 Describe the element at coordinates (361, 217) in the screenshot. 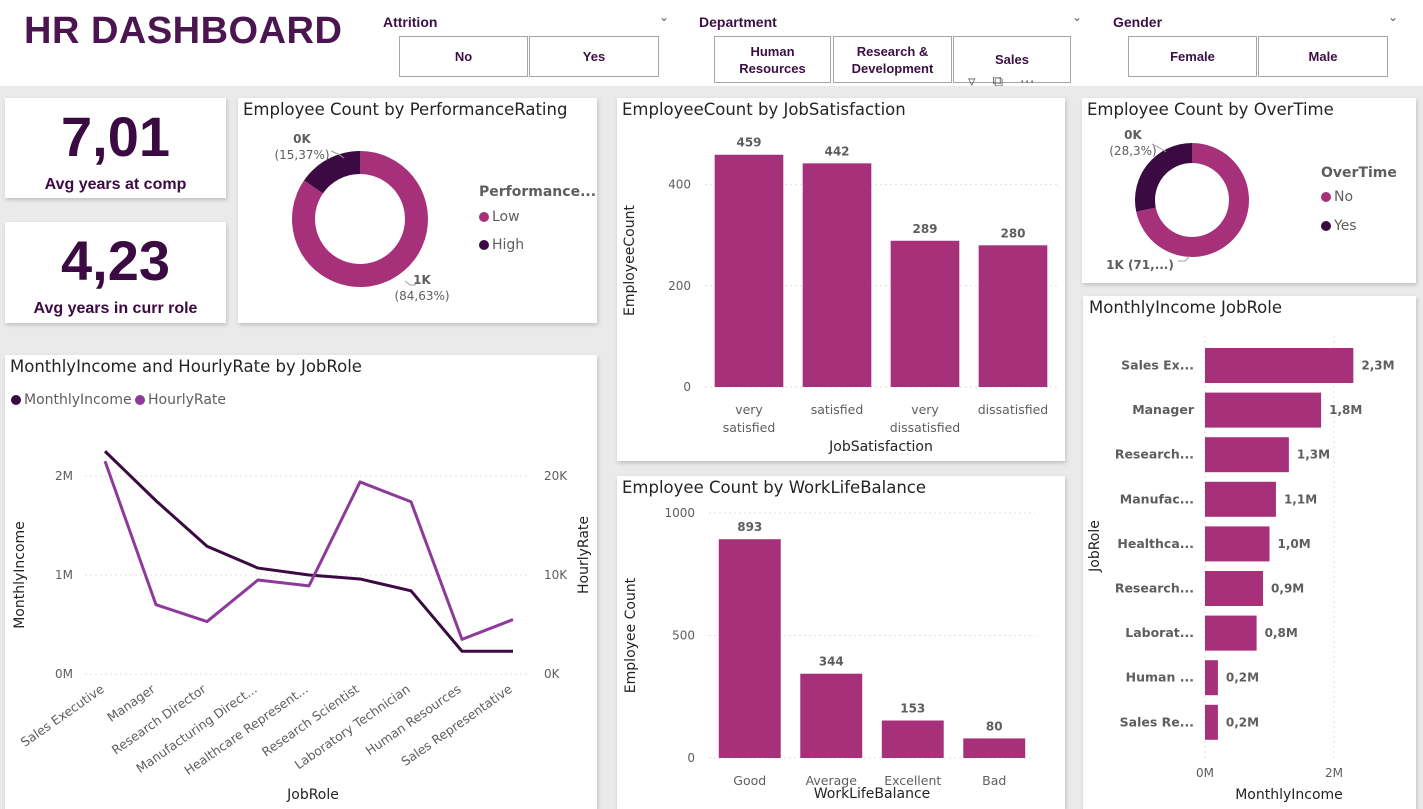

I see `performance-donut-chart: 1K(84,63%)0K(15,37%)` at that location.